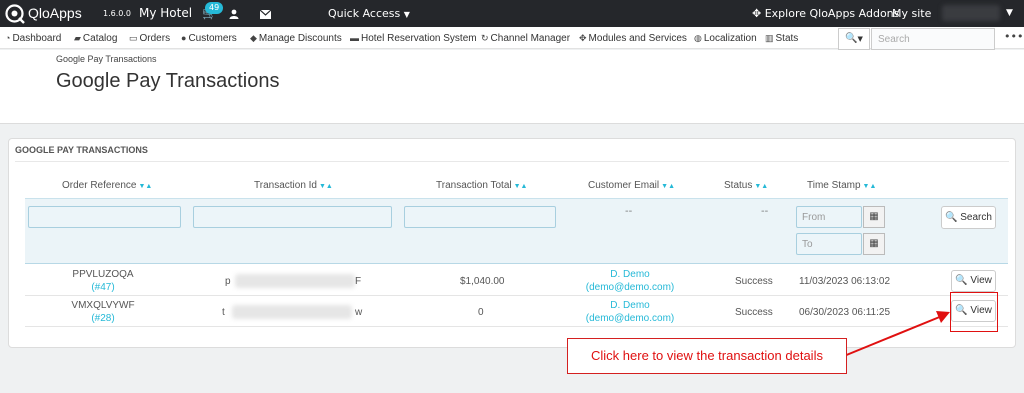 The height and width of the screenshot is (393, 1024). I want to click on nav-item-stats: ▥ Stats, so click(781, 38).